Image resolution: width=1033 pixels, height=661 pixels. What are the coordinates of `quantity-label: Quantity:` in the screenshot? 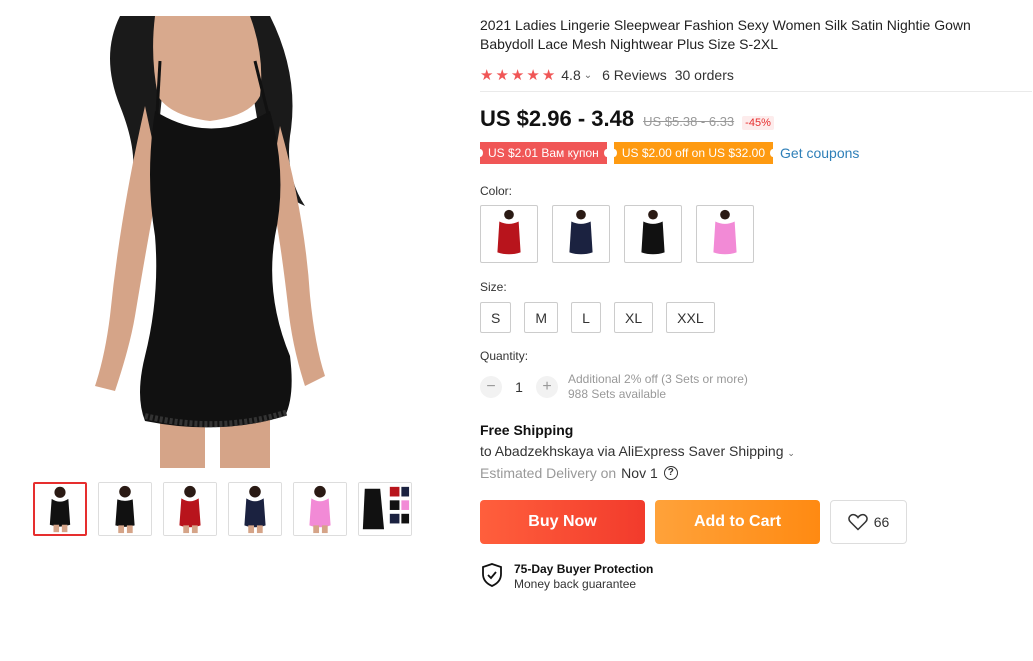 It's located at (504, 356).